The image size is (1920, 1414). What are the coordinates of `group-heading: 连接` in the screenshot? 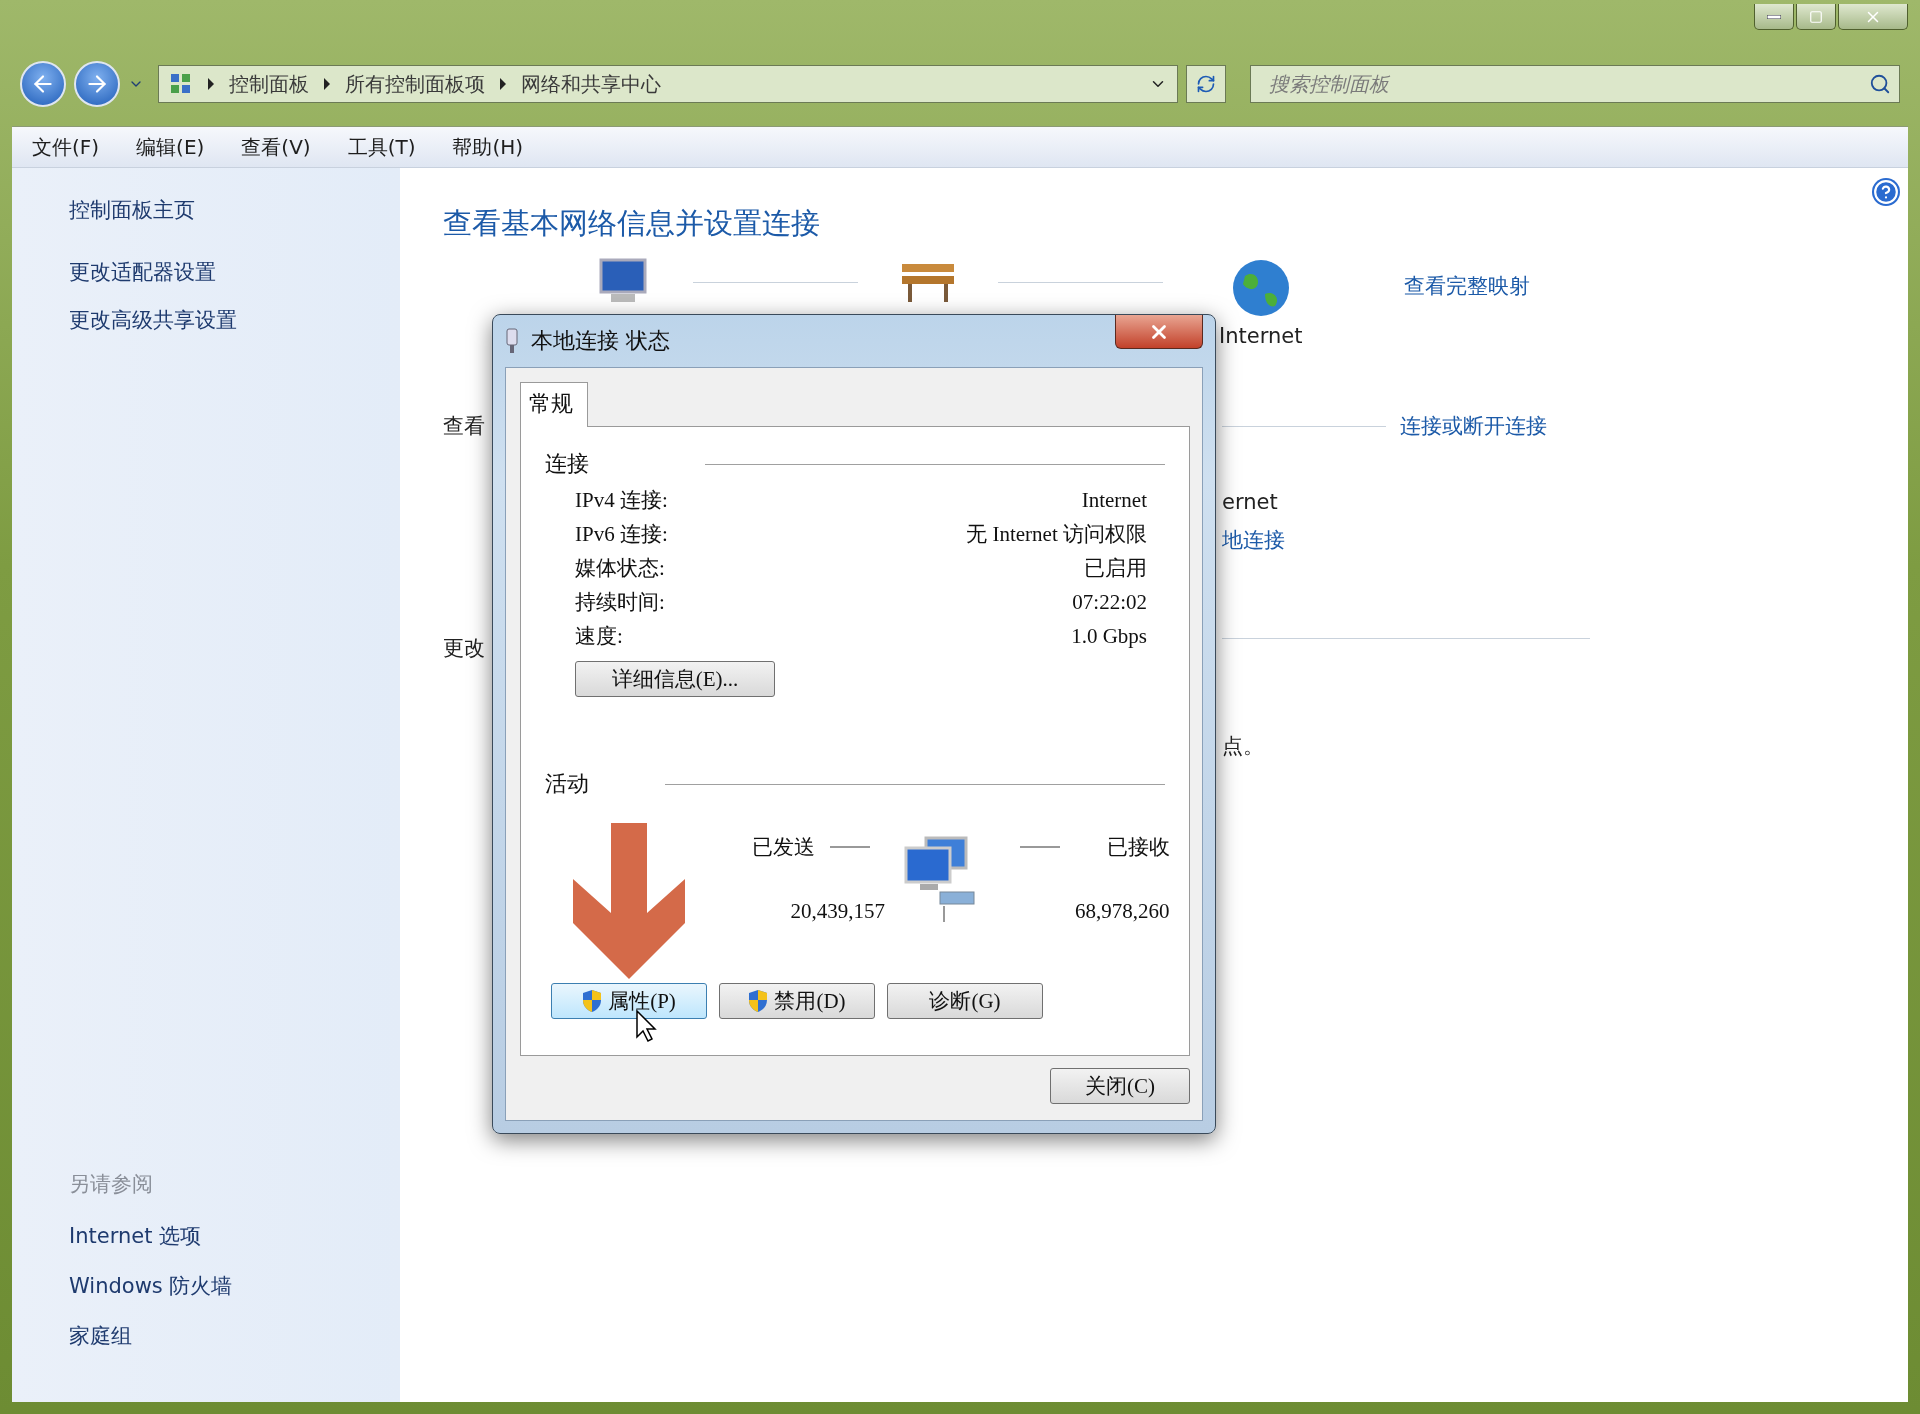 It's located at (567, 464).